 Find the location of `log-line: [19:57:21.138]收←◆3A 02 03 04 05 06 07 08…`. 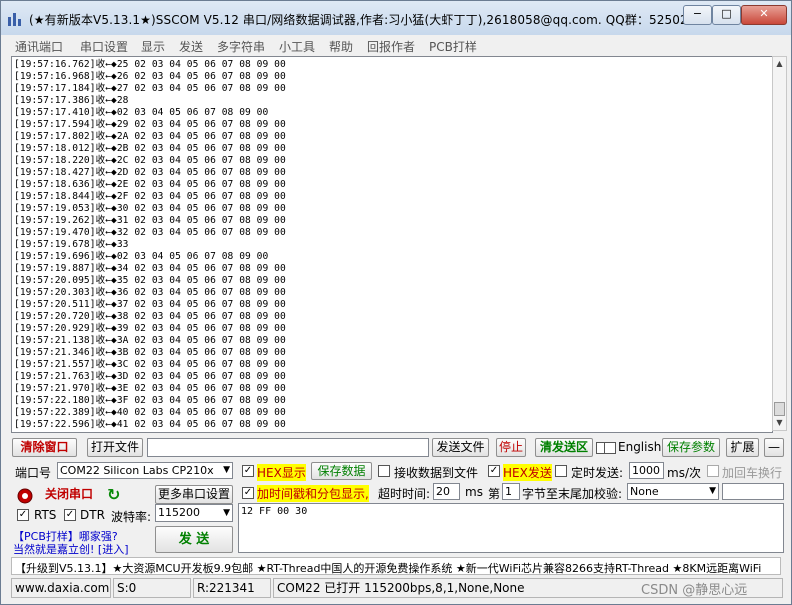

log-line: [19:57:21.138]收←◆3A 02 03 04 05 06 07 08… is located at coordinates (150, 340).